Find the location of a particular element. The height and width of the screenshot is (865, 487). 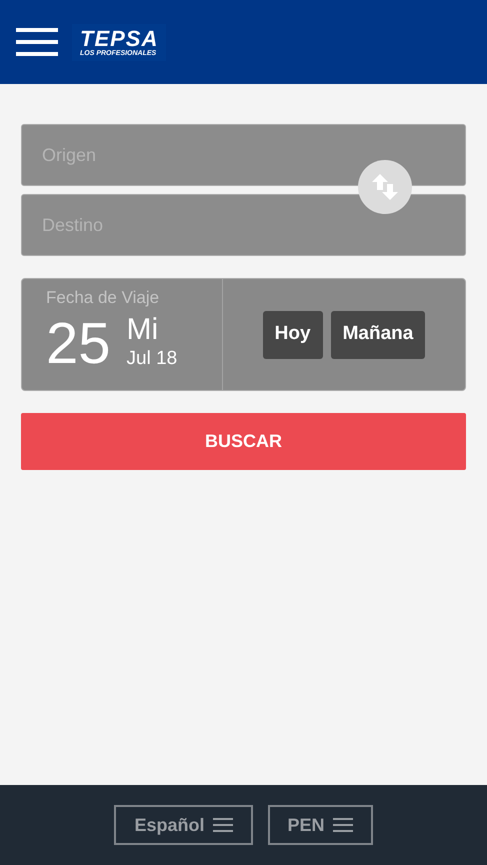

weekday: Mi is located at coordinates (143, 329).